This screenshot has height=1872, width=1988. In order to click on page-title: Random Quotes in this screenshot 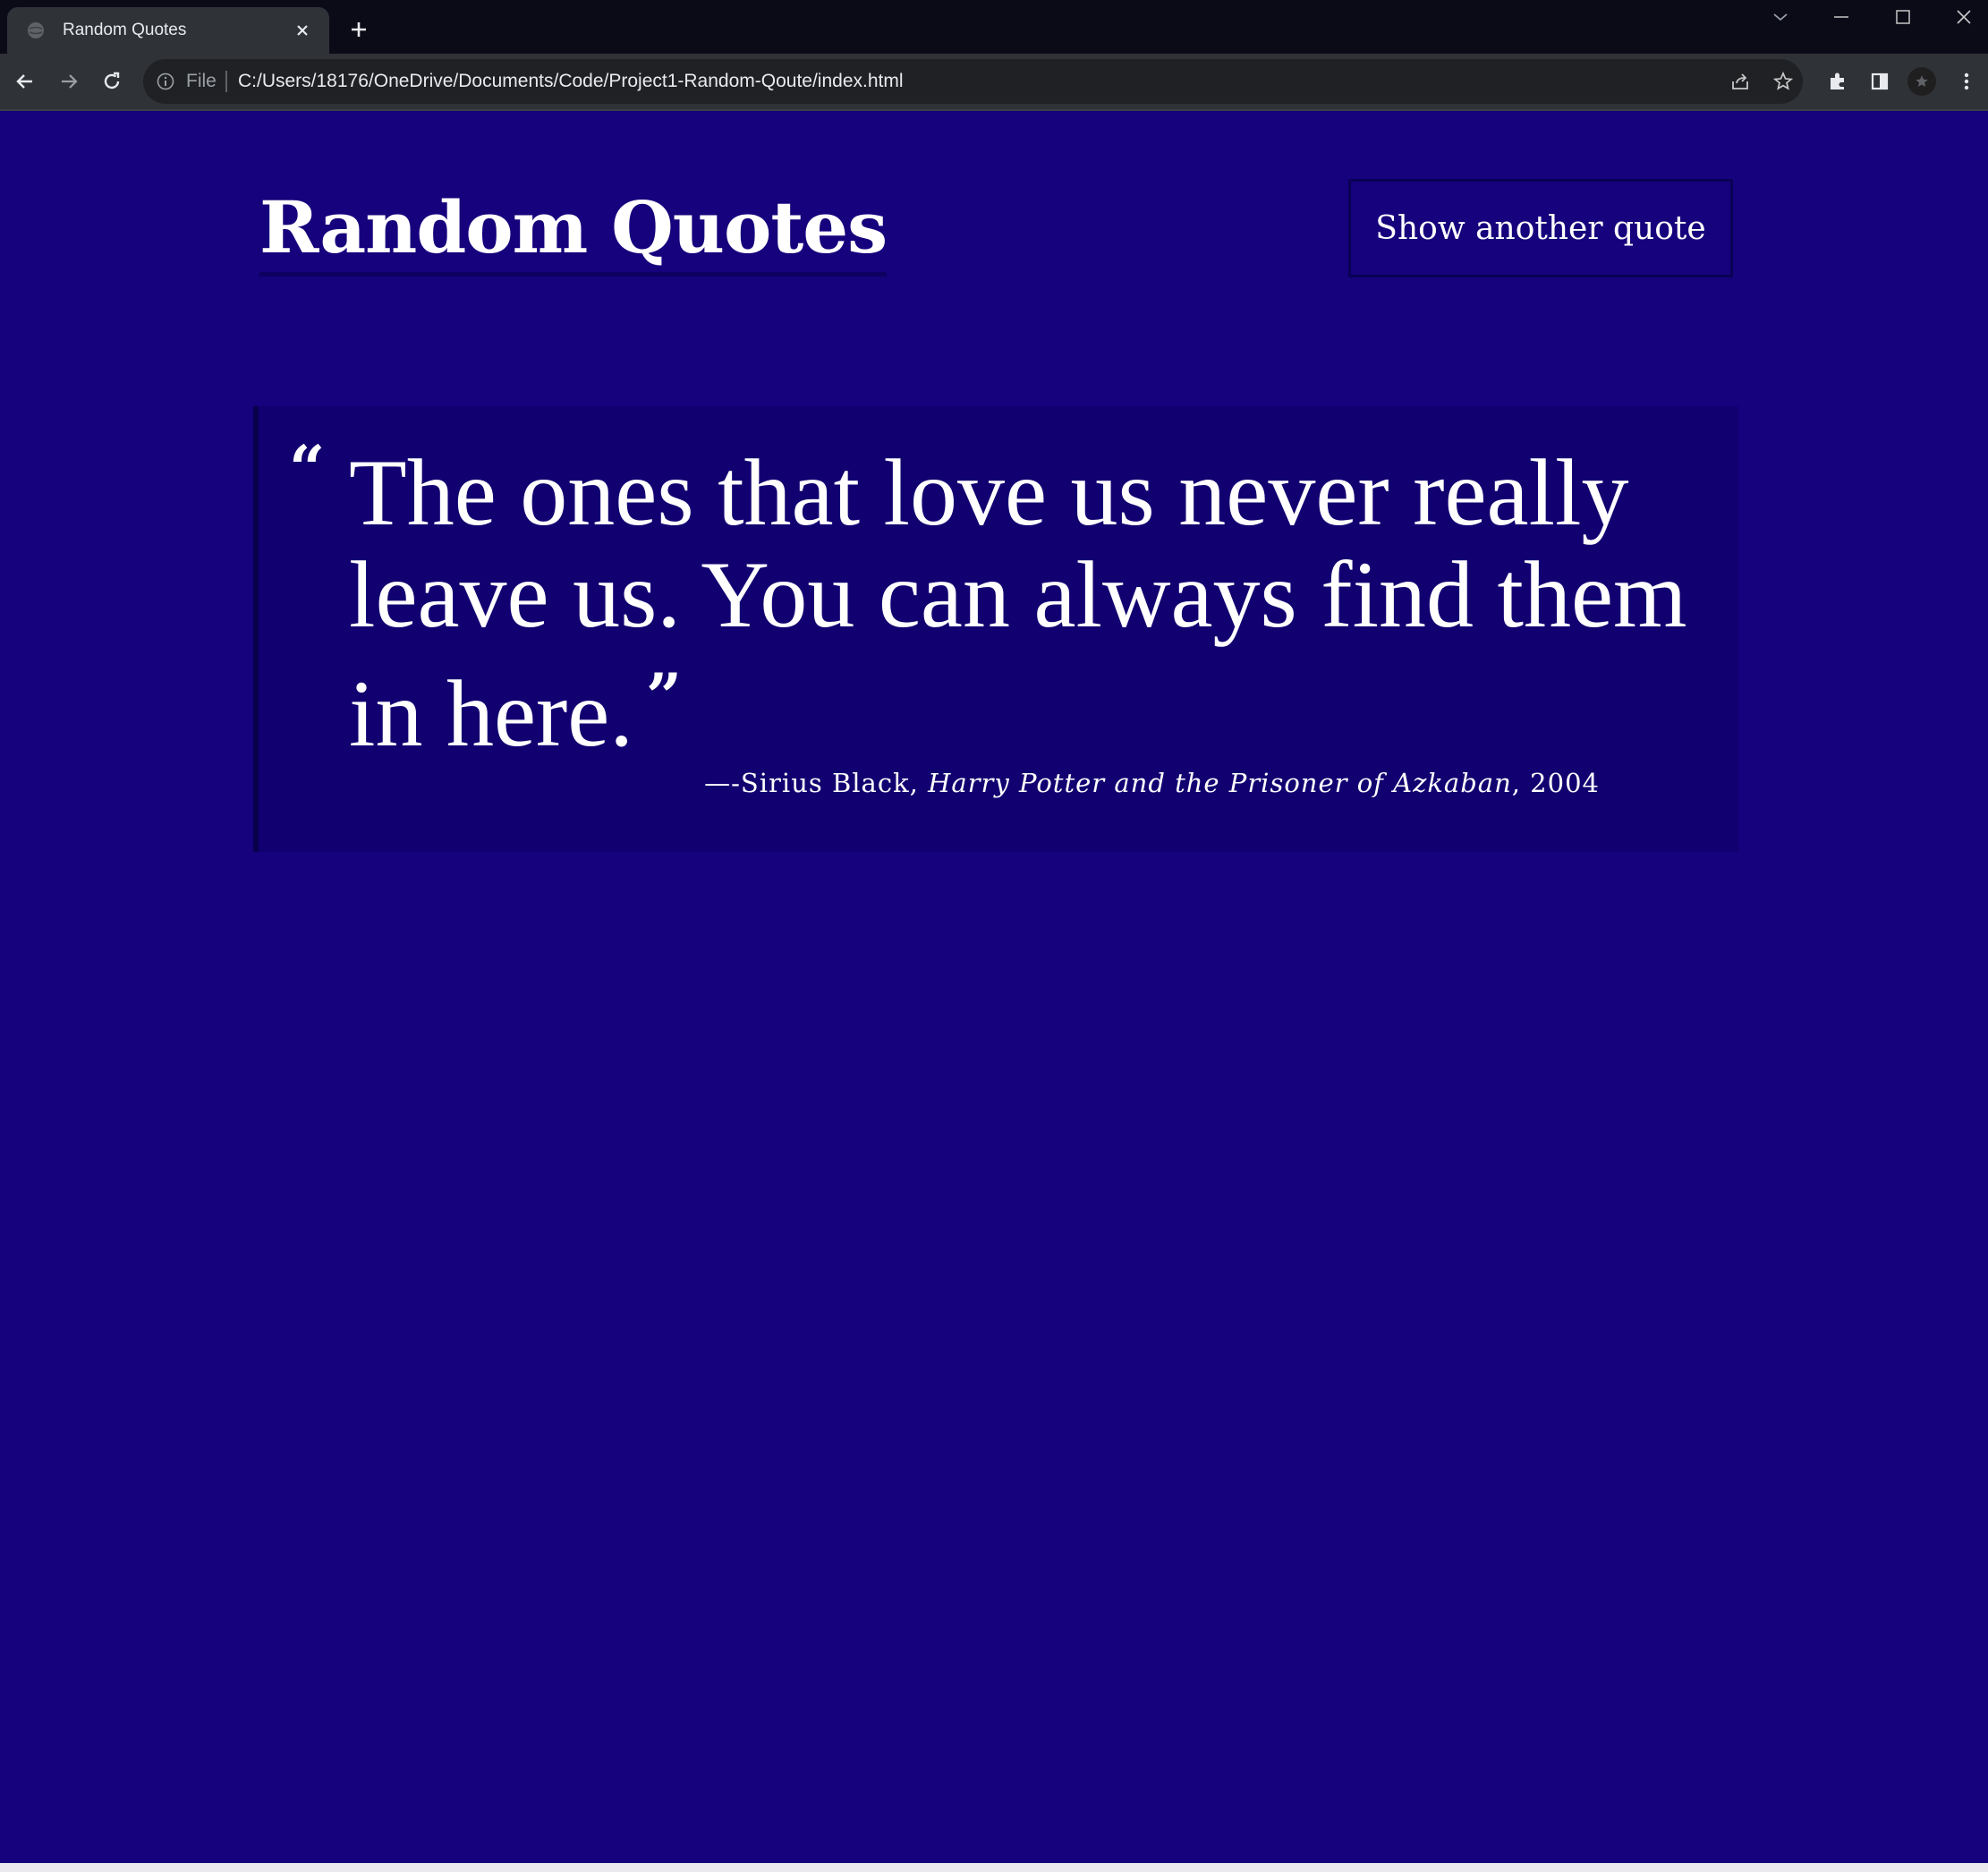, I will do `click(573, 230)`.